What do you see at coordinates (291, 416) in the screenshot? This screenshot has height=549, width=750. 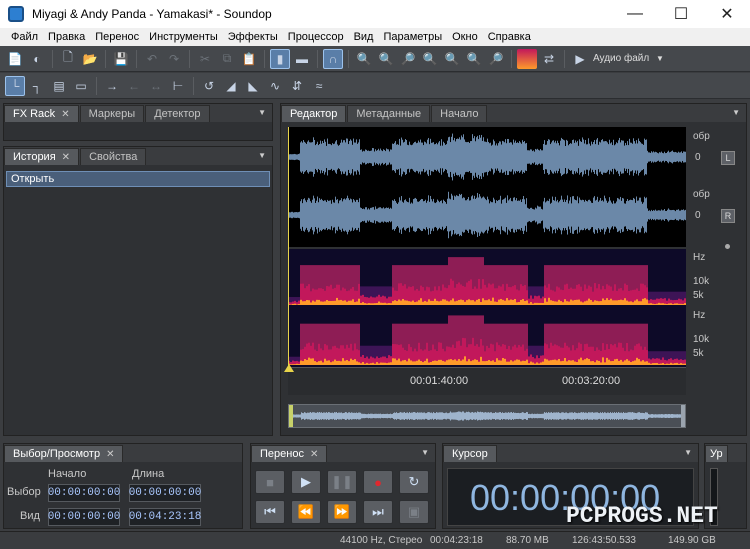 I see `overview-left-handle` at bounding box center [291, 416].